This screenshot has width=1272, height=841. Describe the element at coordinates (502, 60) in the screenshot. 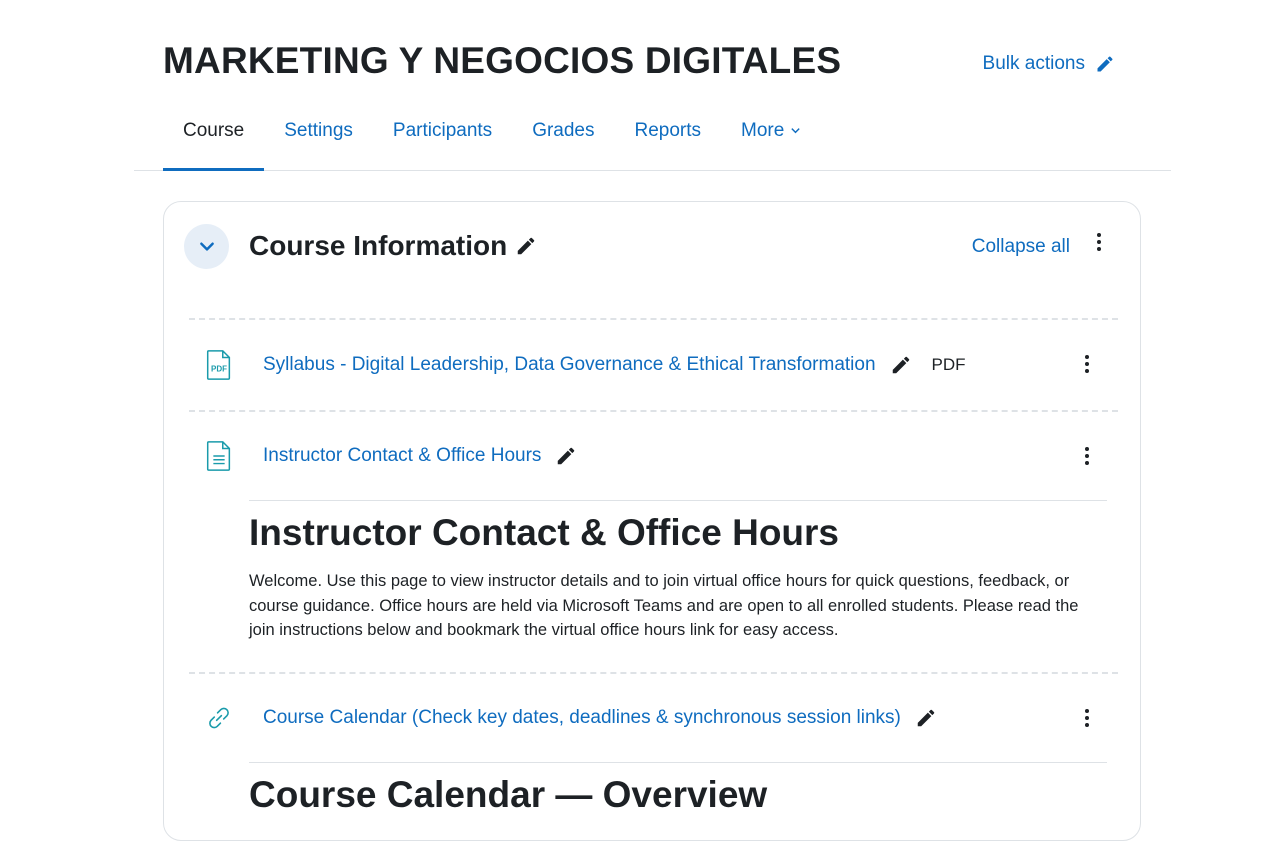

I see `course-title: MARKETING Y NEGOCIOS DIGITALES` at that location.